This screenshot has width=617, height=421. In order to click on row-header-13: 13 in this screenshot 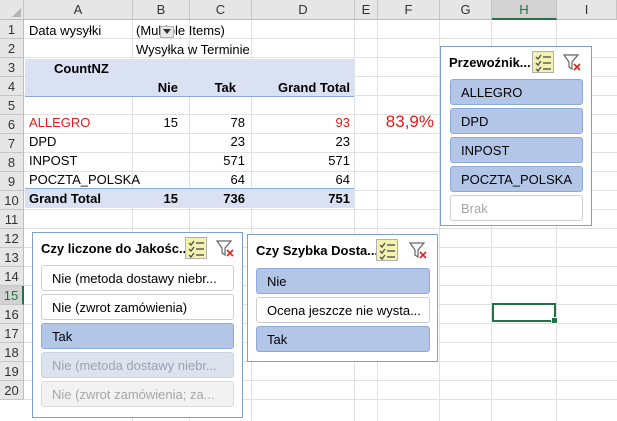, I will do `click(12, 257)`.